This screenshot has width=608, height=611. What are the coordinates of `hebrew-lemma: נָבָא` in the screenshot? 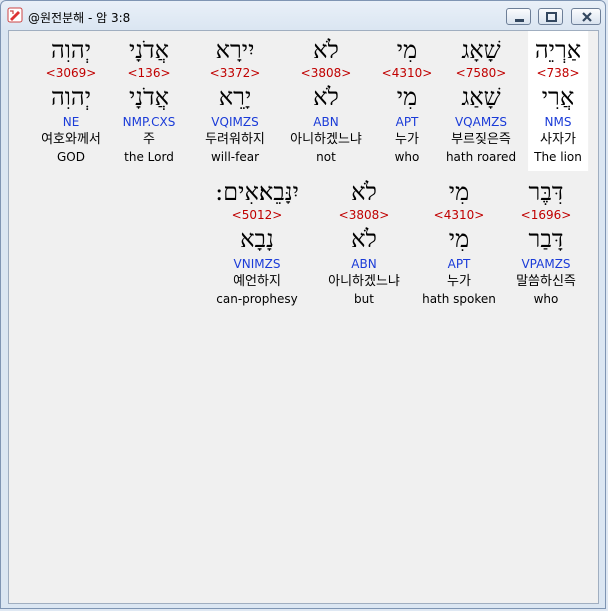 It's located at (257, 239).